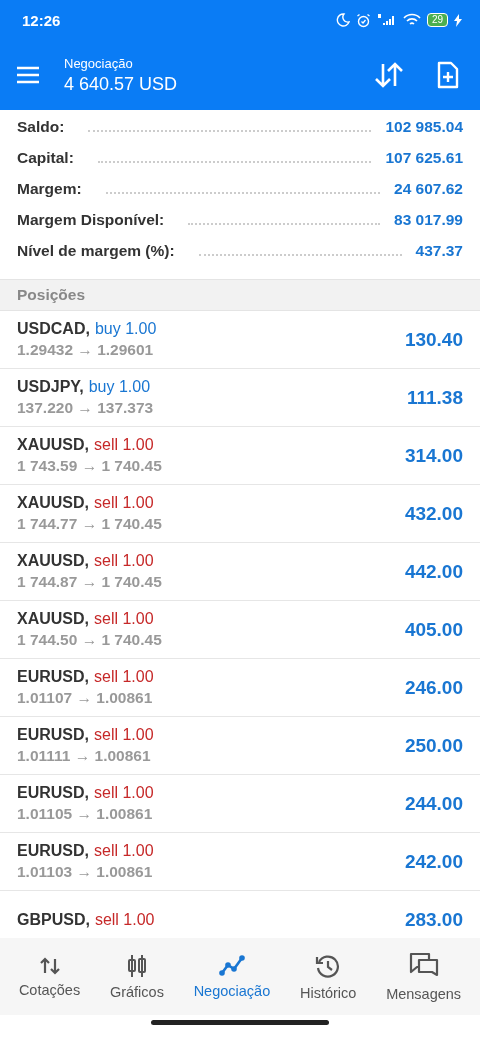 The width and height of the screenshot is (480, 1040). What do you see at coordinates (433, 339) in the screenshot?
I see `position-profit: 130.40` at bounding box center [433, 339].